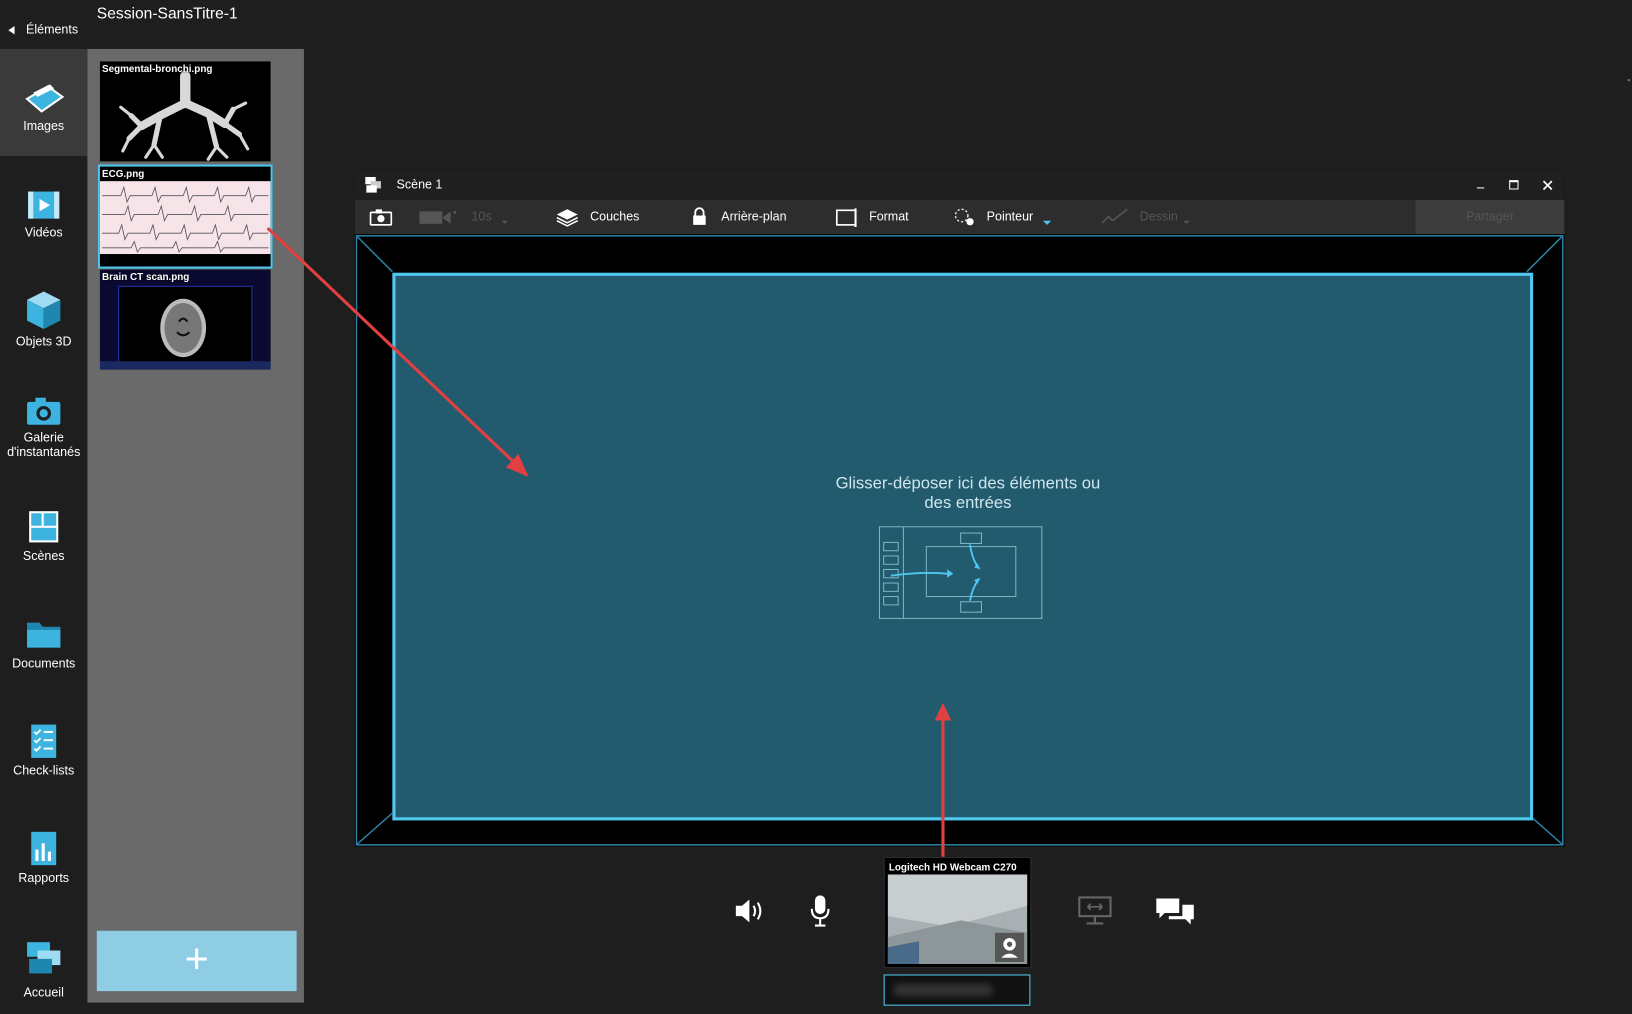 Image resolution: width=1632 pixels, height=1014 pixels. Describe the element at coordinates (957, 912) in the screenshot. I see `webcam-preview: Logitech HD Webcam C270` at that location.